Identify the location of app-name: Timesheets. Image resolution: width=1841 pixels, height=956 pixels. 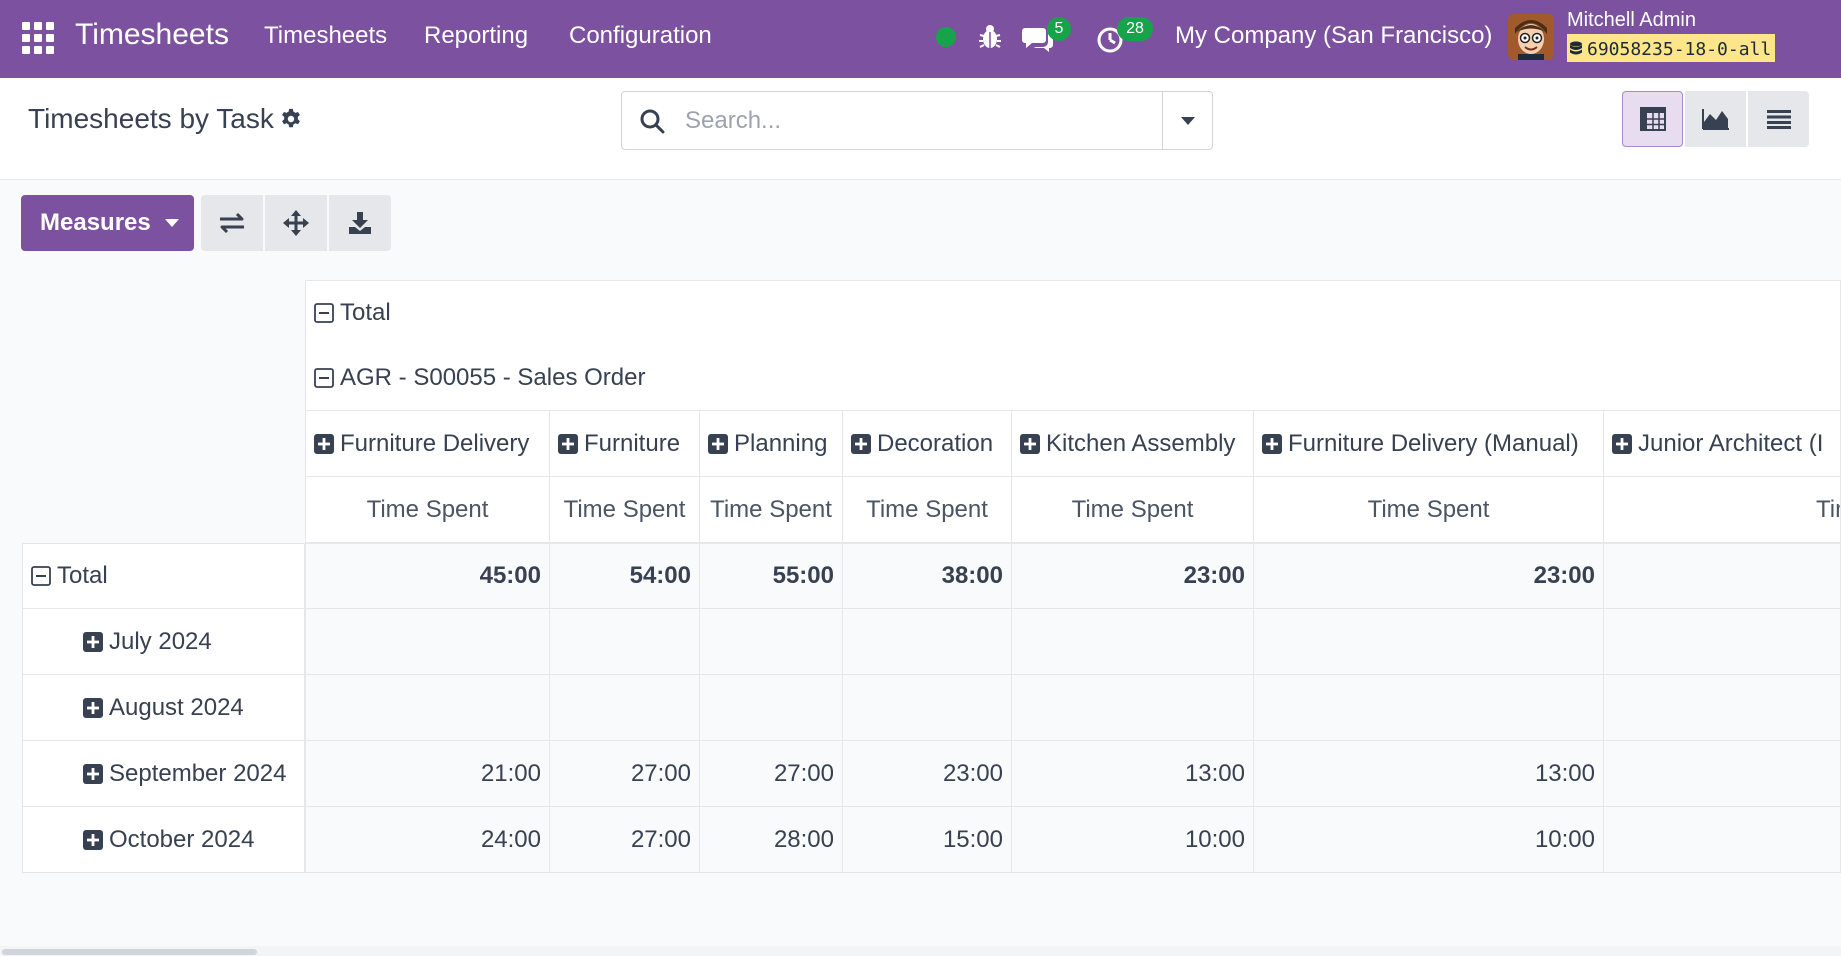
(152, 35).